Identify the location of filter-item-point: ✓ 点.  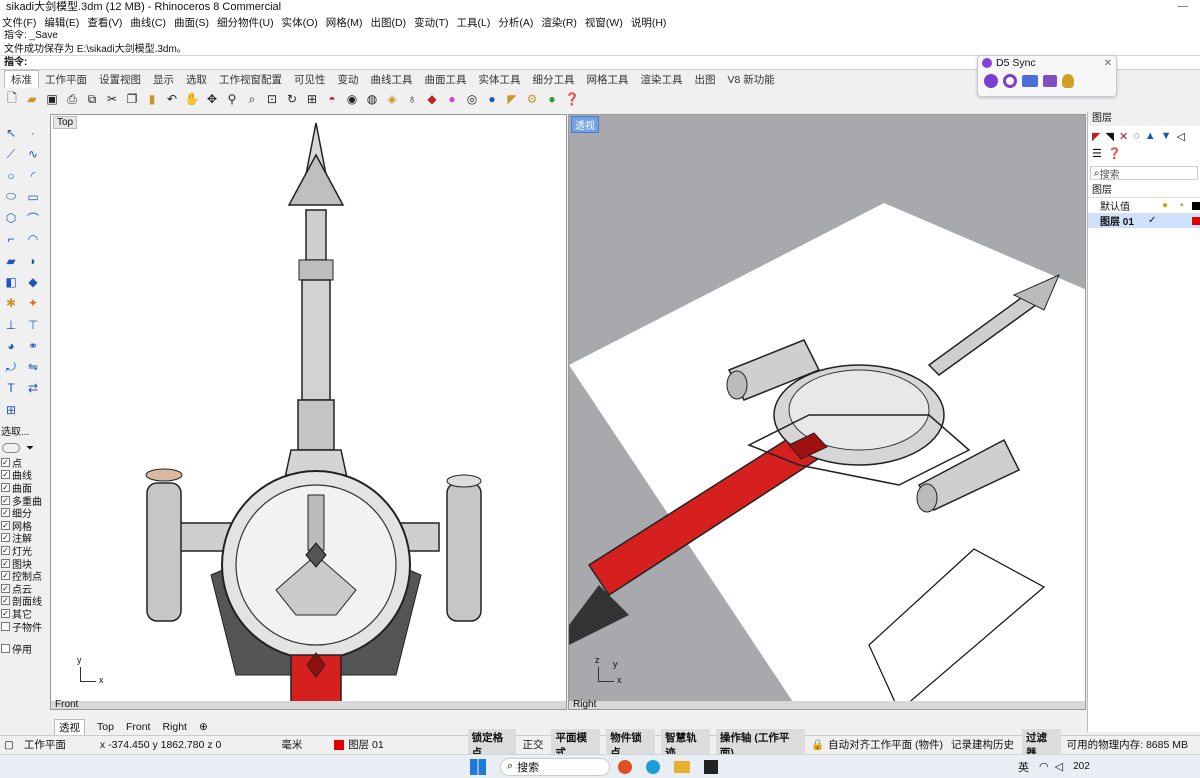
(23, 462).